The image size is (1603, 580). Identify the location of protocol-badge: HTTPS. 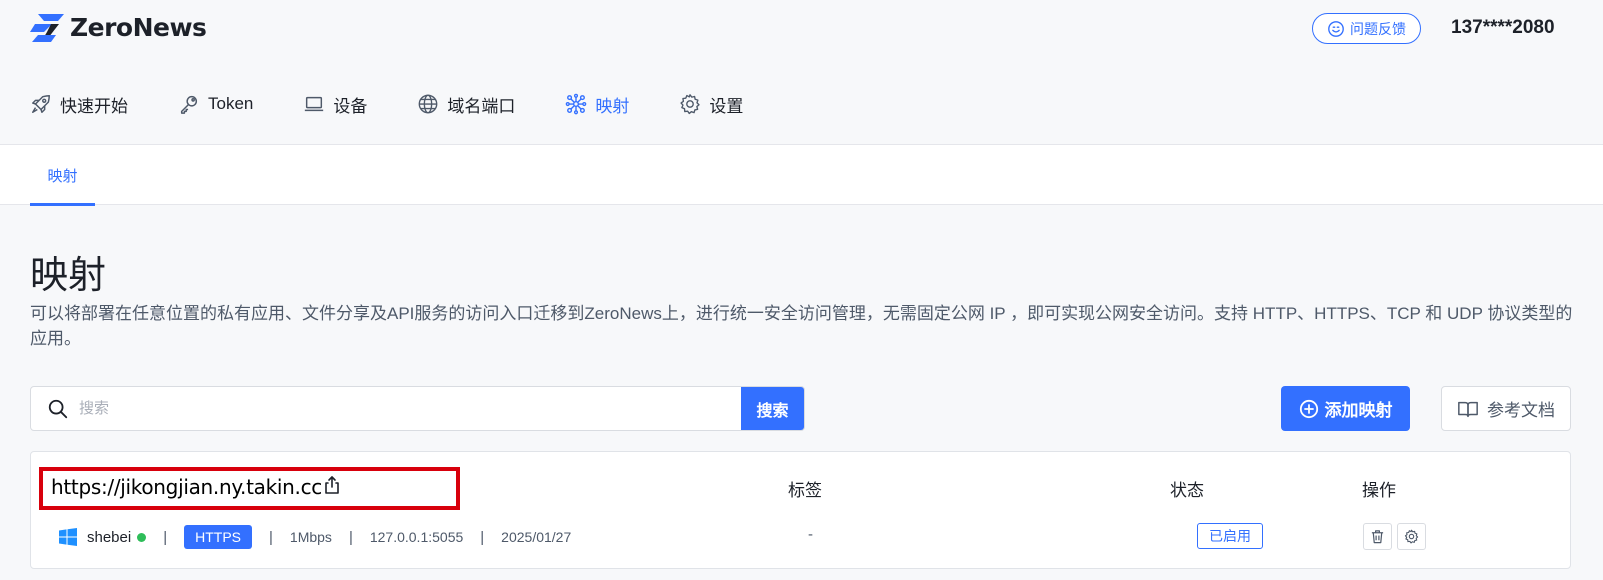
(218, 537).